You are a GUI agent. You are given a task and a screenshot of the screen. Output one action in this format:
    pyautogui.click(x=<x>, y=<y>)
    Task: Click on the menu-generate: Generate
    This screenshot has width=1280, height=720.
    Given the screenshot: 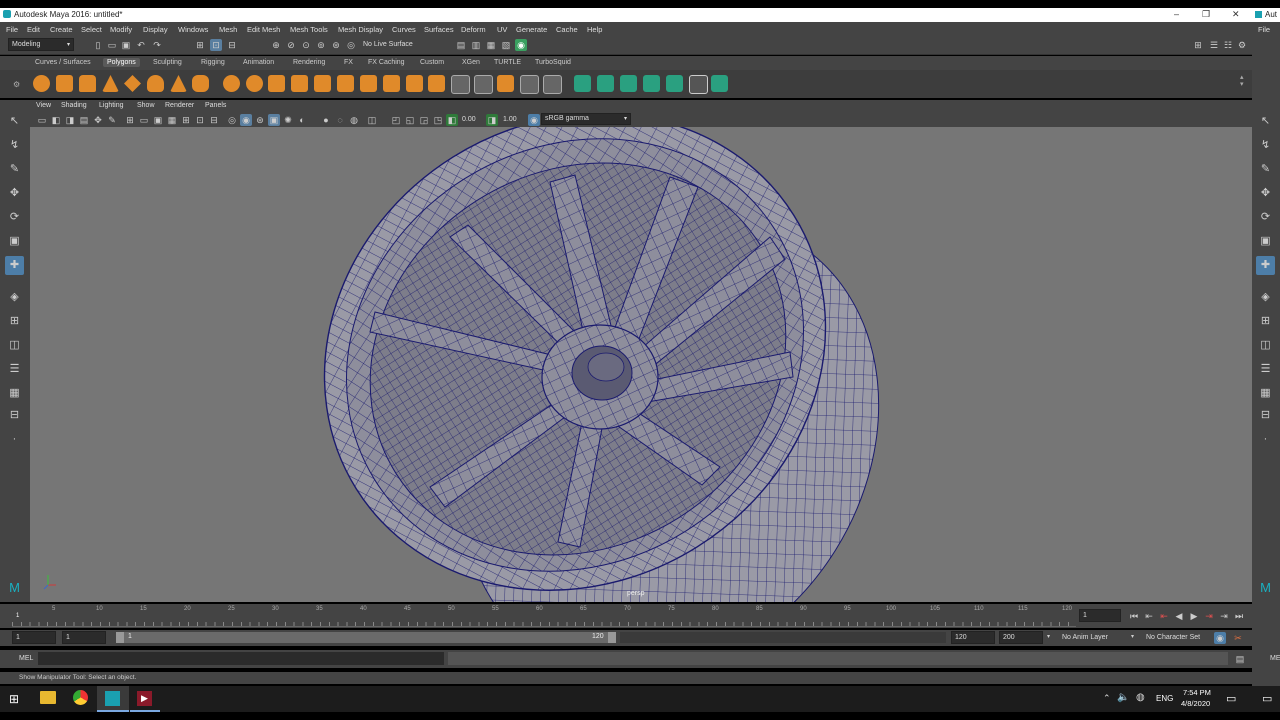 What is the action you would take?
    pyautogui.click(x=531, y=29)
    